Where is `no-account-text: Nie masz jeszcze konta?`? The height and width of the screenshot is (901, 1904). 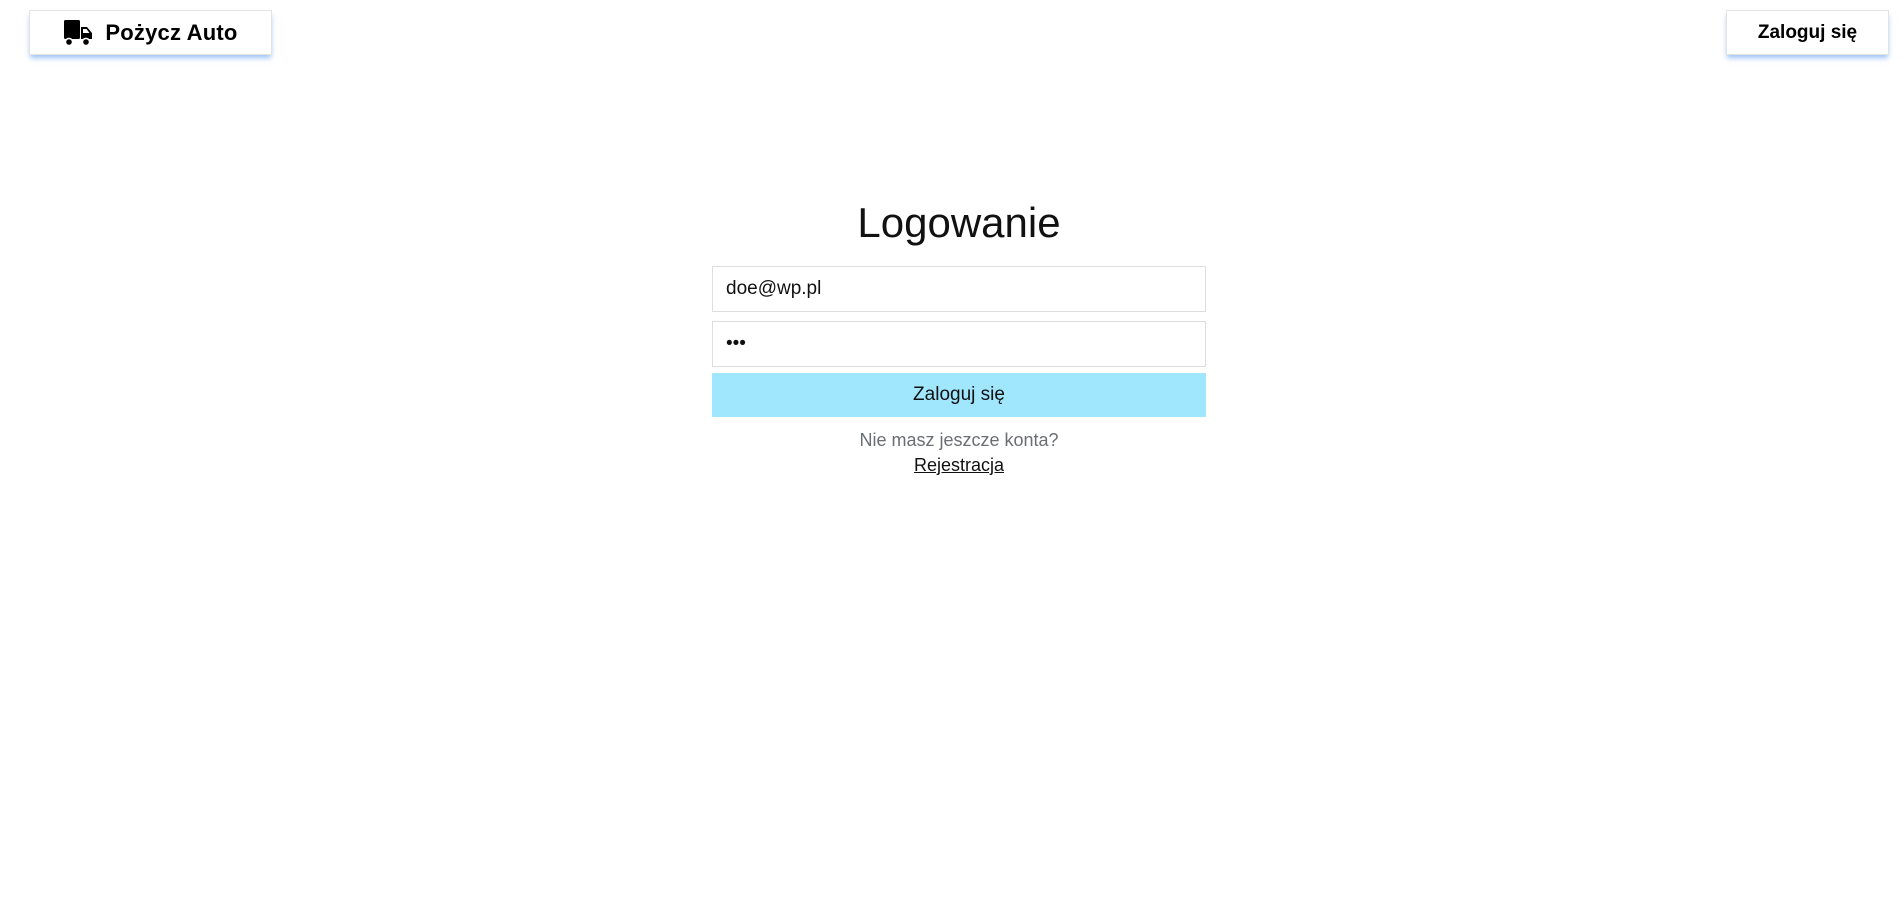 no-account-text: Nie masz jeszcze konta? is located at coordinates (959, 440).